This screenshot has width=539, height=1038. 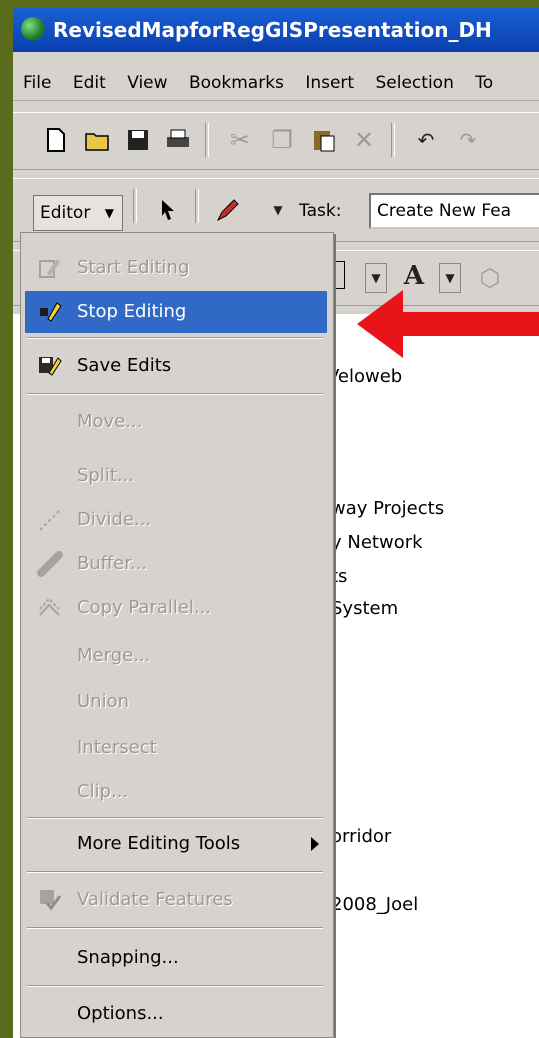 I want to click on new-document-icon, so click(x=56, y=140).